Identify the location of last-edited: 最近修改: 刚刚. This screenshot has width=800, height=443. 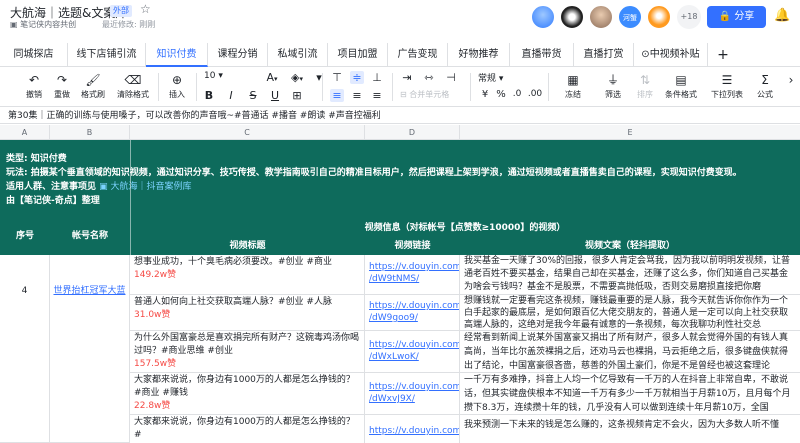
(129, 24).